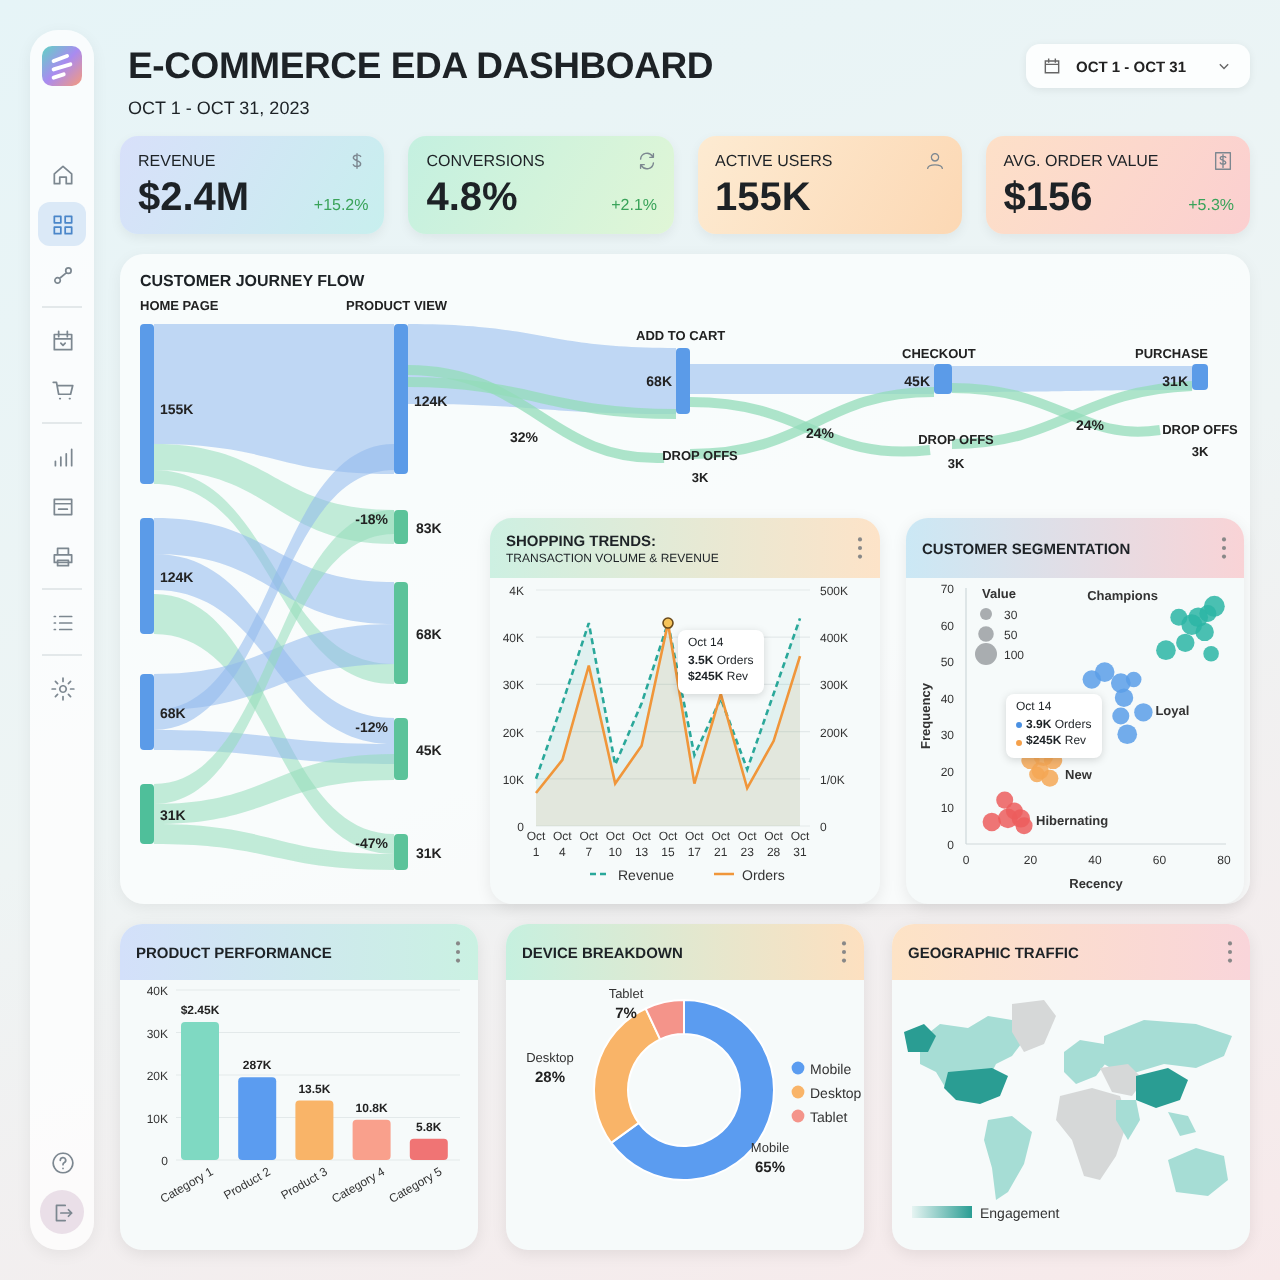  Describe the element at coordinates (763, 199) in the screenshot. I see `kpi-value: 155K` at that location.